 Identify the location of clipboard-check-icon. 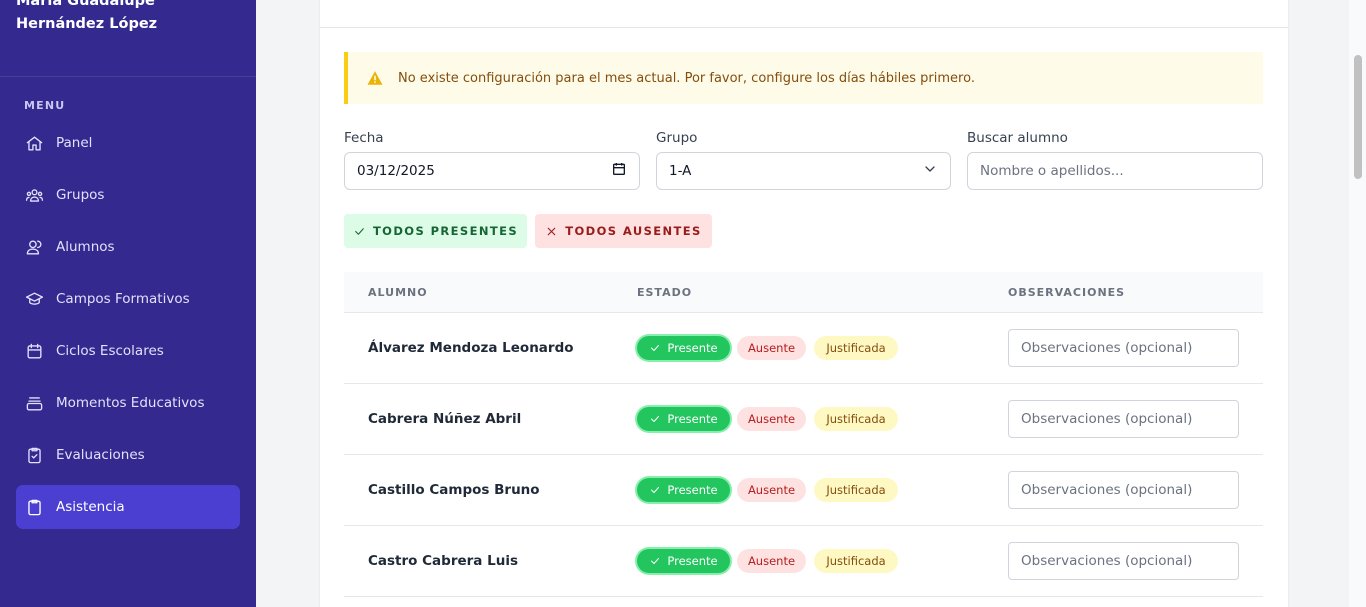
(34, 455).